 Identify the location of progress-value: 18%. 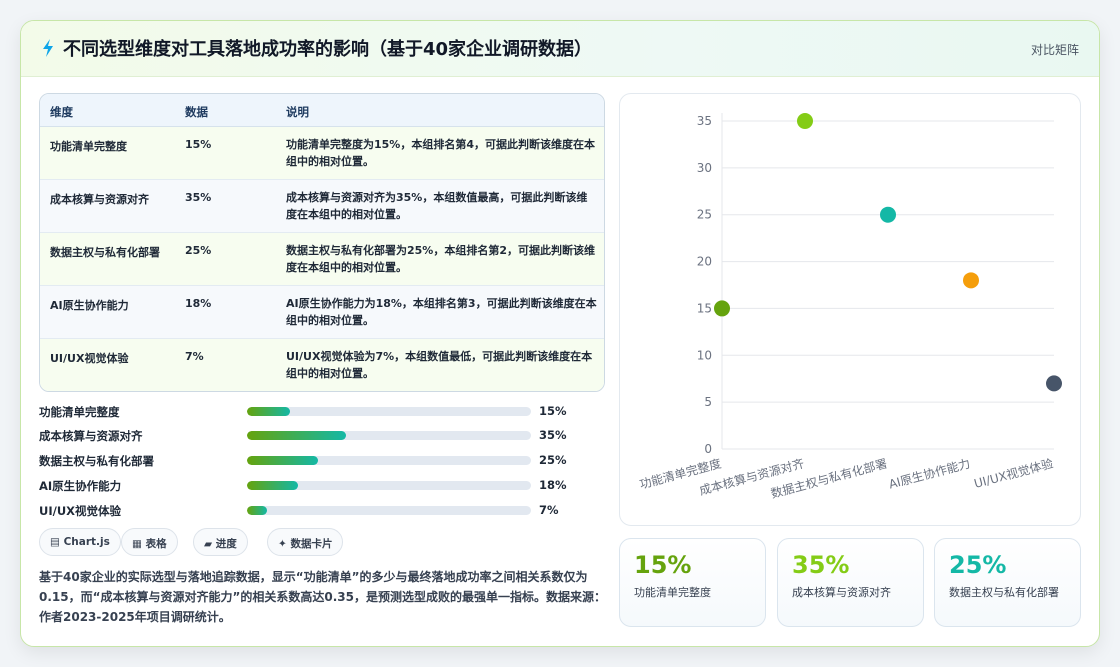
(553, 485).